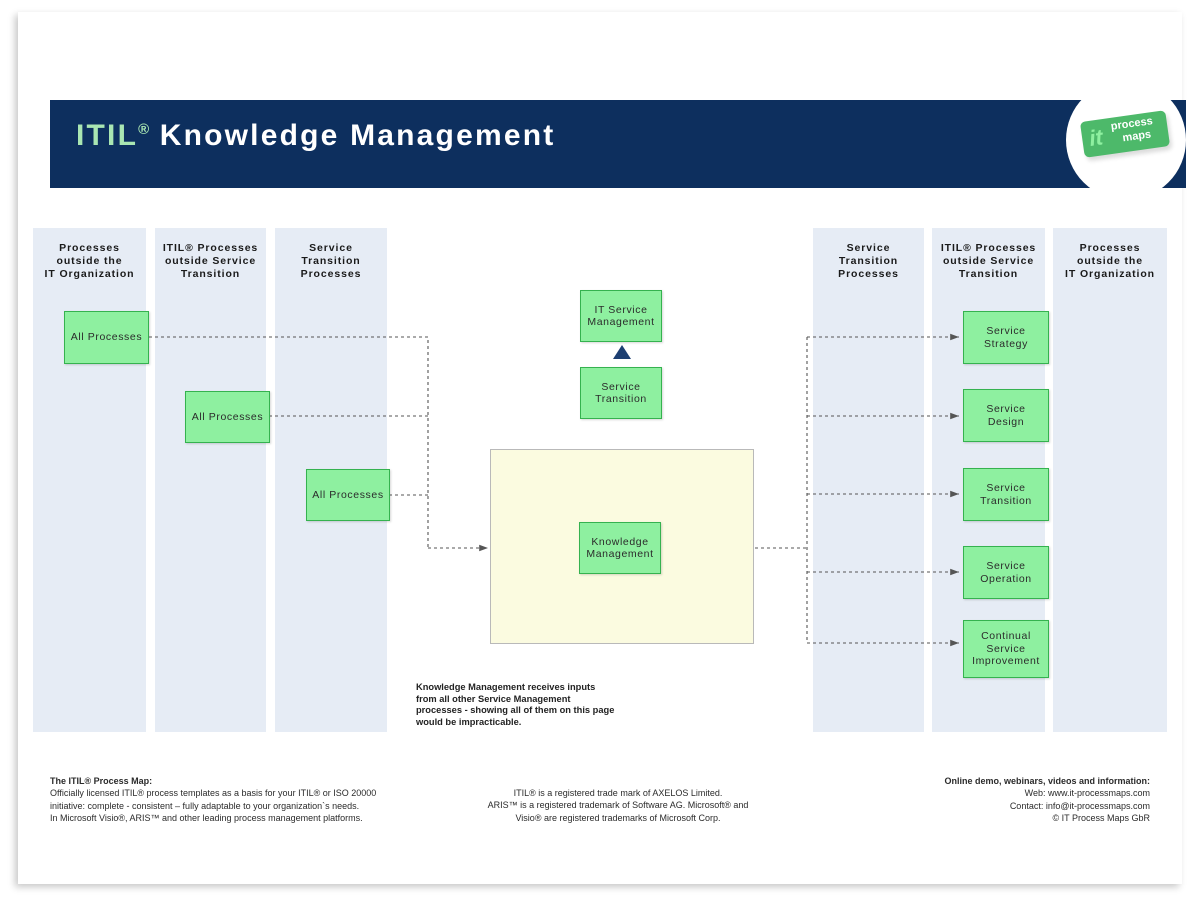  Describe the element at coordinates (144, 129) in the screenshot. I see `registered-mark-icon: ®` at that location.